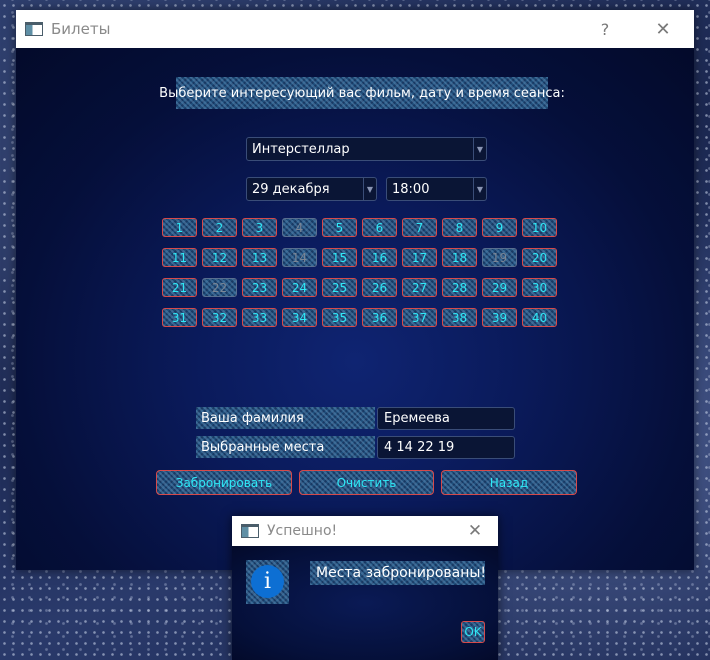 The height and width of the screenshot is (660, 710). I want to click on ok-button: OK, so click(473, 632).